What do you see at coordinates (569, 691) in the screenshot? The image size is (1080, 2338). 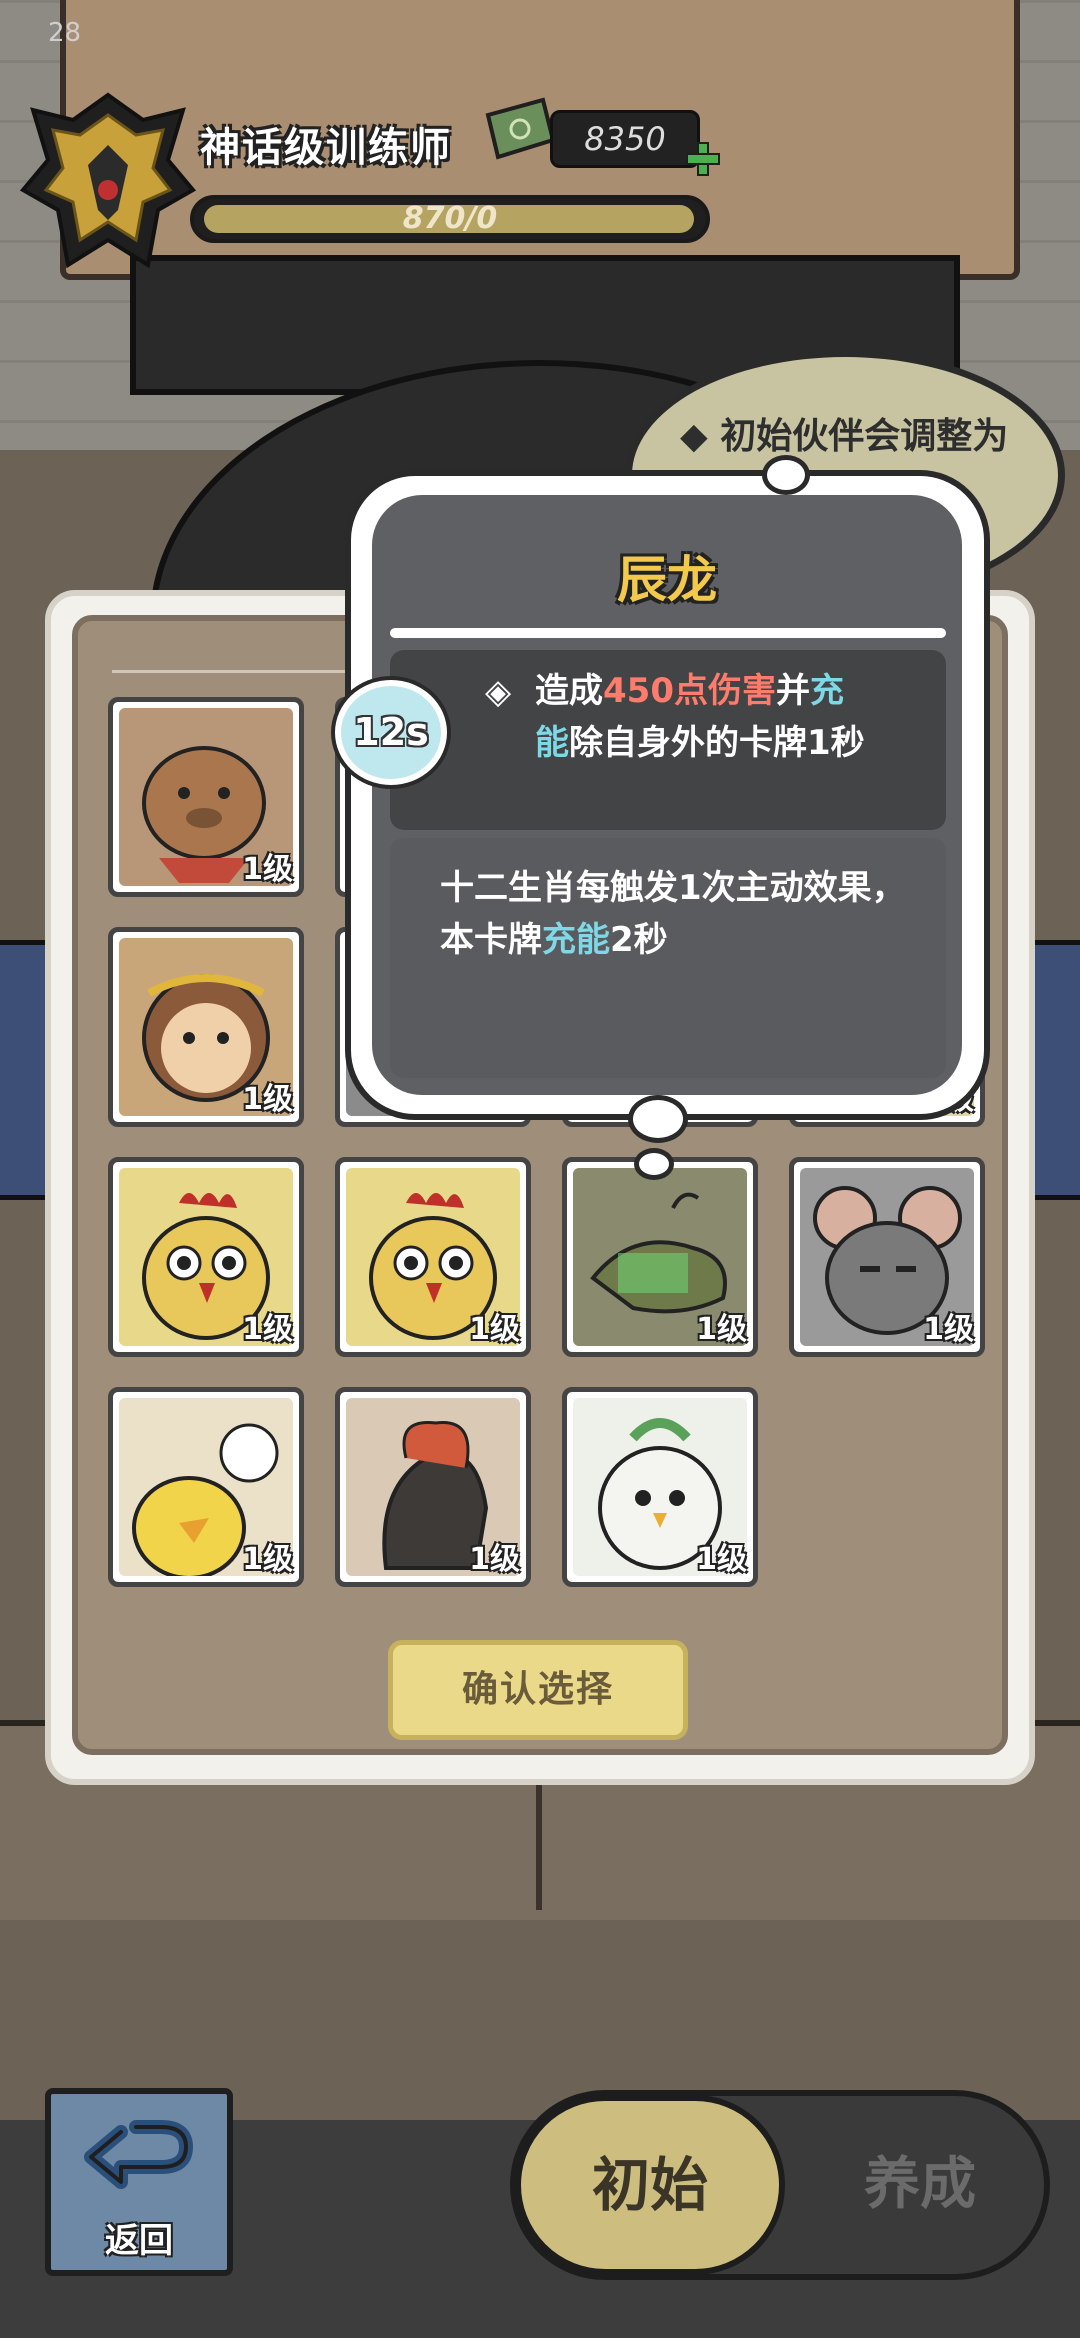 I see `desc-text: 造成` at bounding box center [569, 691].